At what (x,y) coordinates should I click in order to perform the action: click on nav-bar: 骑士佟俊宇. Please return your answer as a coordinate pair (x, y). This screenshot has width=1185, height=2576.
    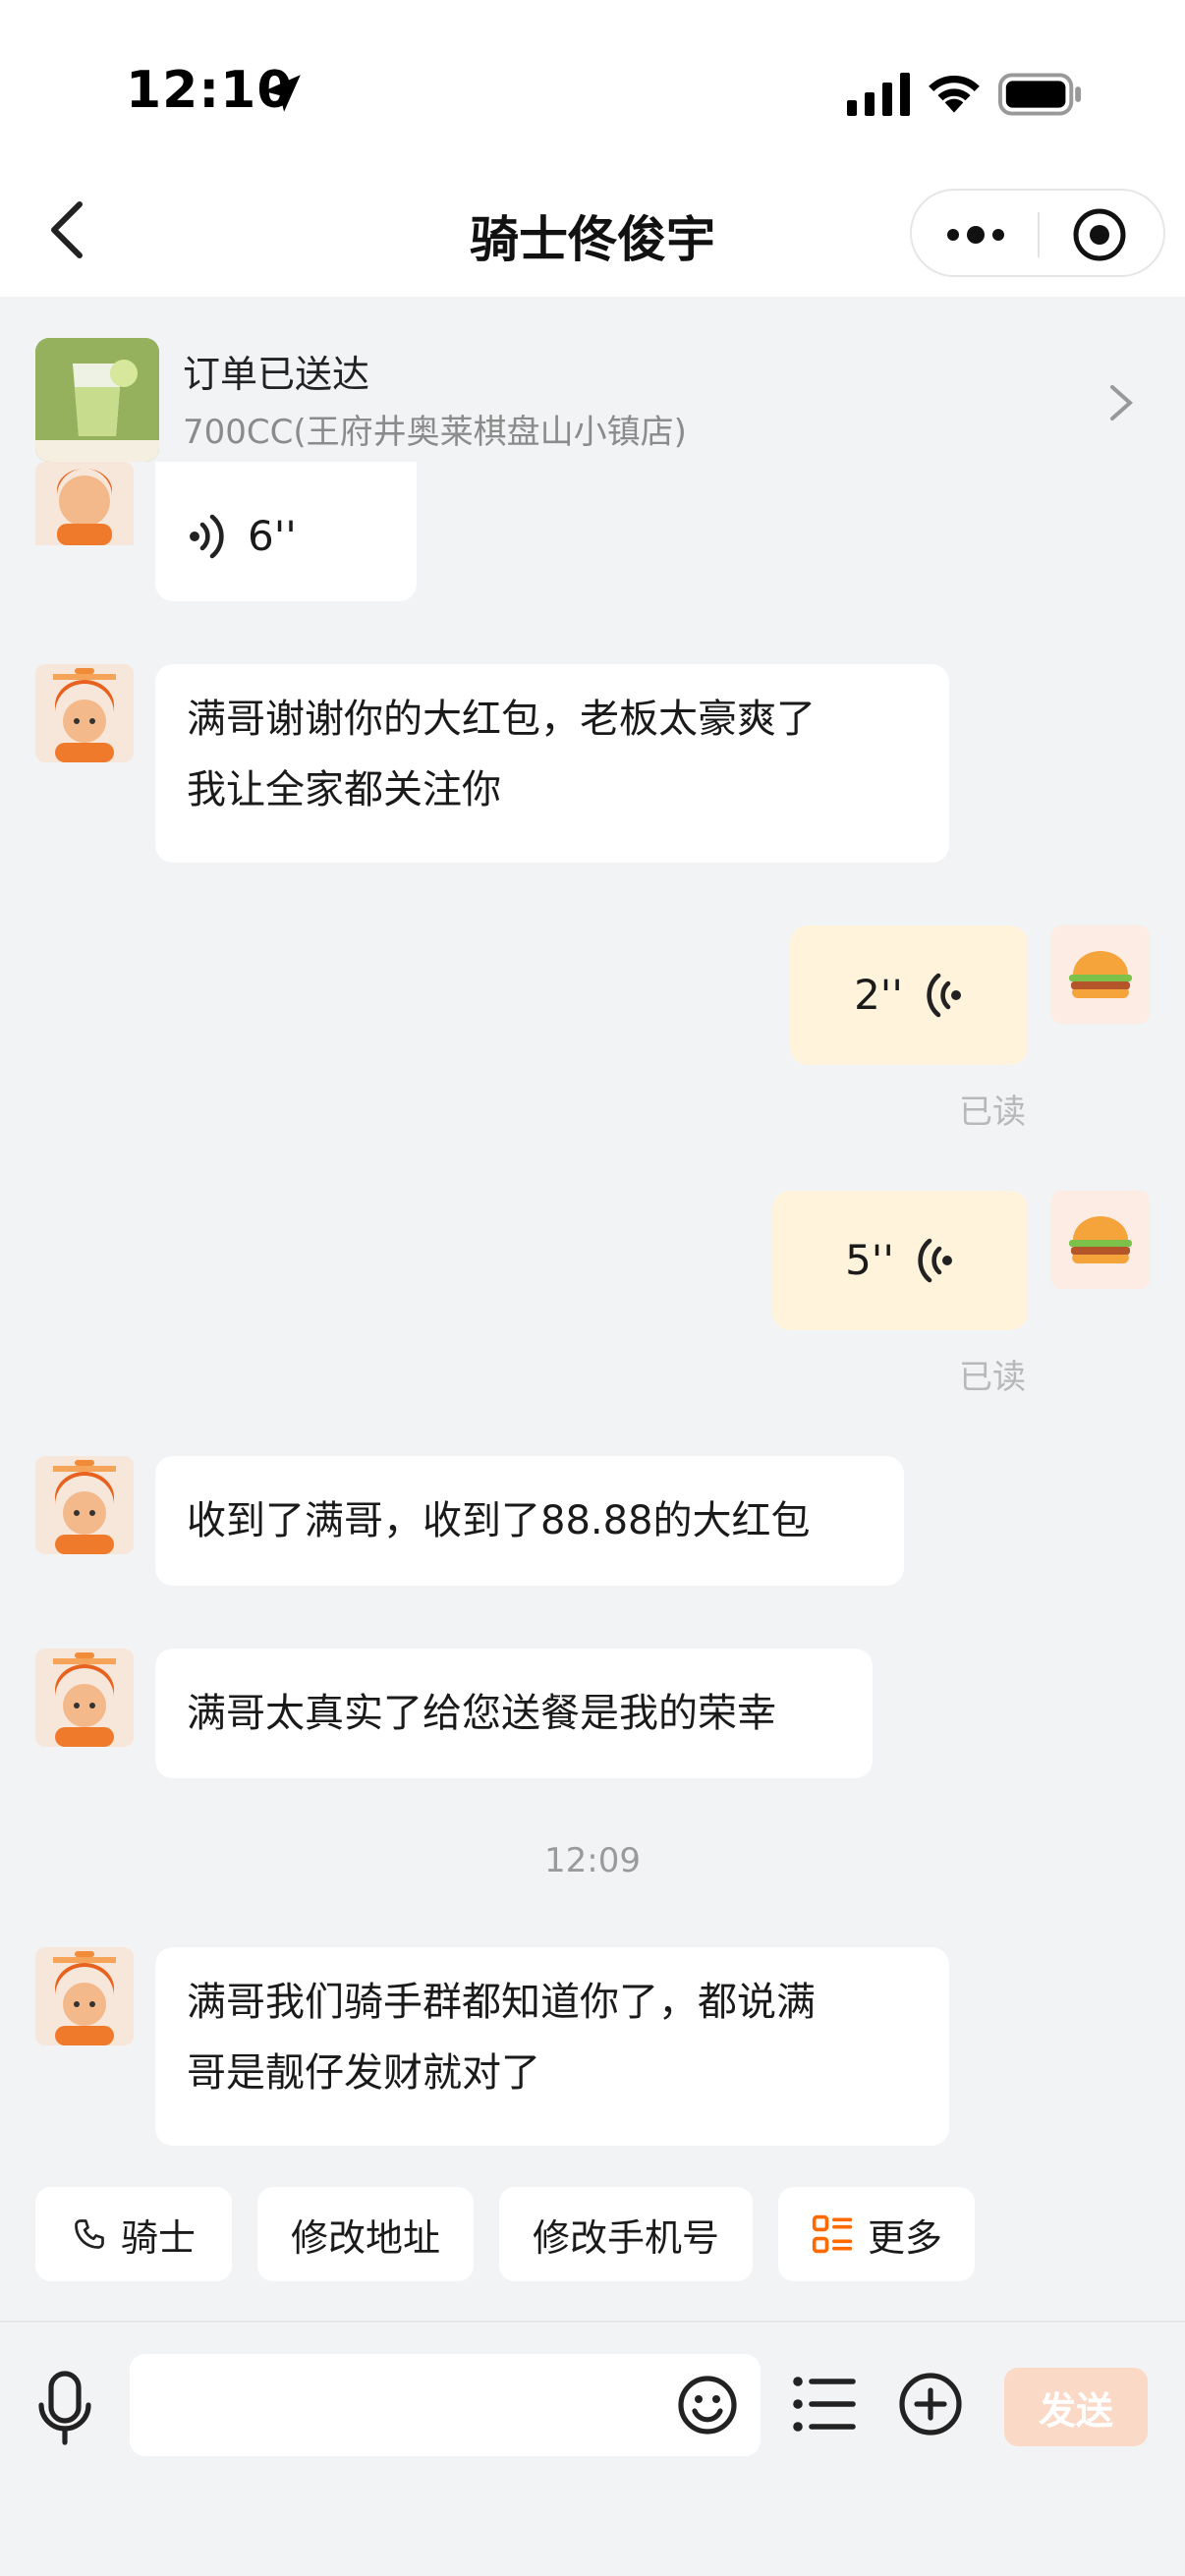
    Looking at the image, I should click on (592, 222).